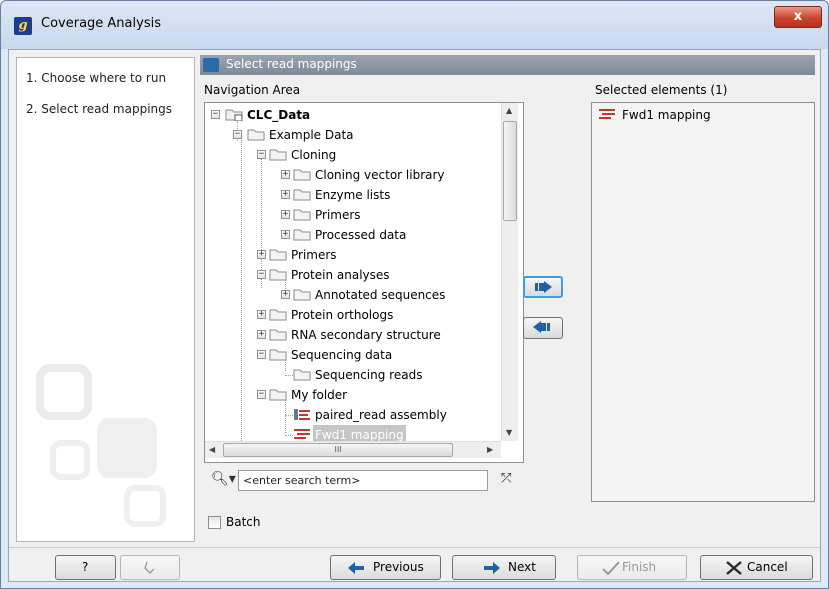 This screenshot has width=829, height=589. I want to click on tree-item-label: RNA secondary structure, so click(366, 335).